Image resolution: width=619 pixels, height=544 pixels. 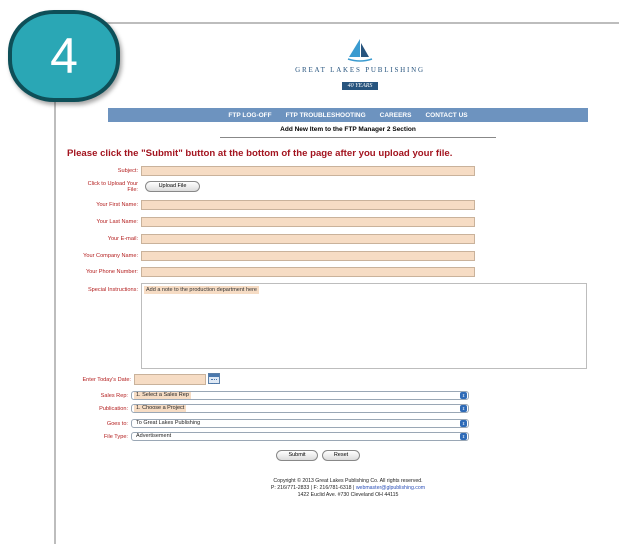 What do you see at coordinates (106, 380) in the screenshot?
I see `date-label: Enter Today's Date:` at bounding box center [106, 380].